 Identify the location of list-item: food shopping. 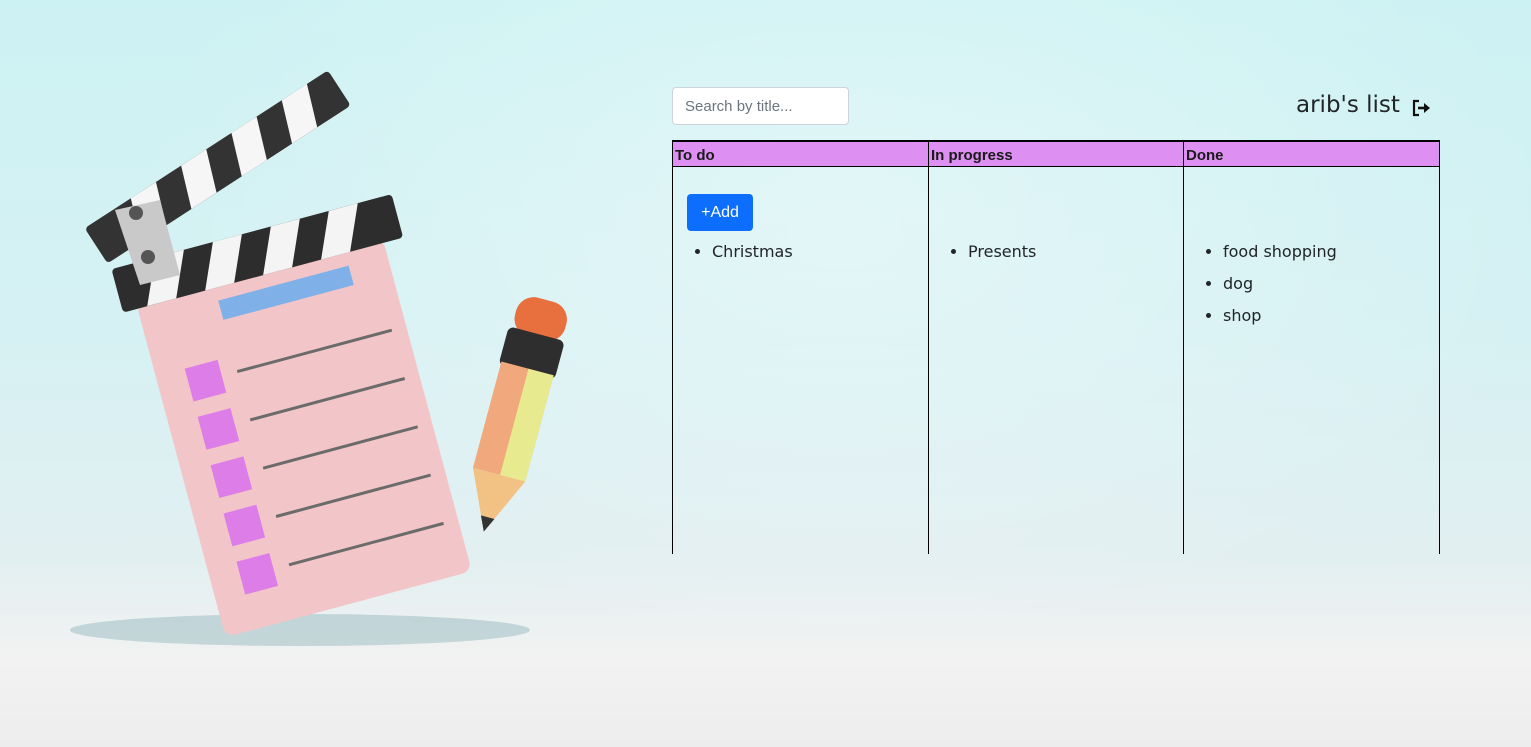
(1280, 257).